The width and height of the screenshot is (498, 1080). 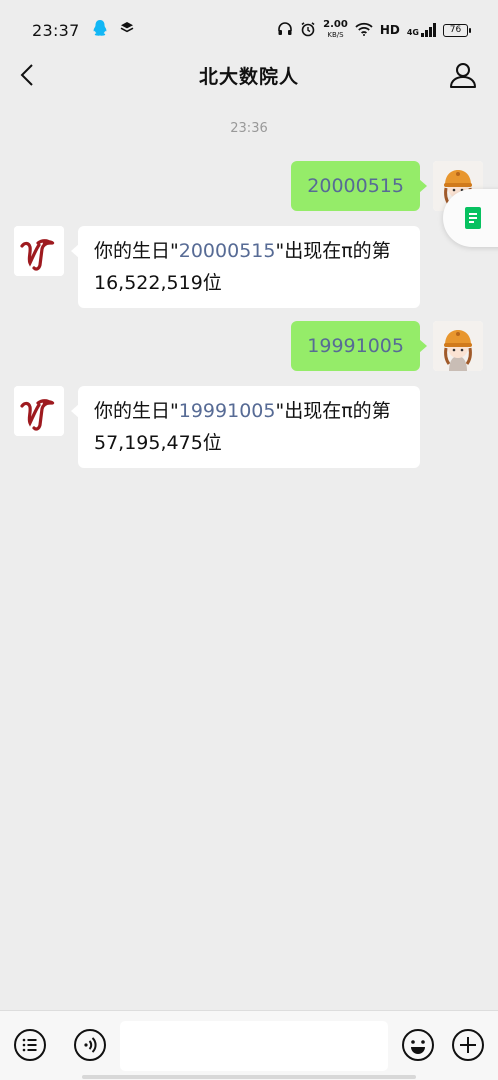 I want to click on back-button, so click(x=27, y=75).